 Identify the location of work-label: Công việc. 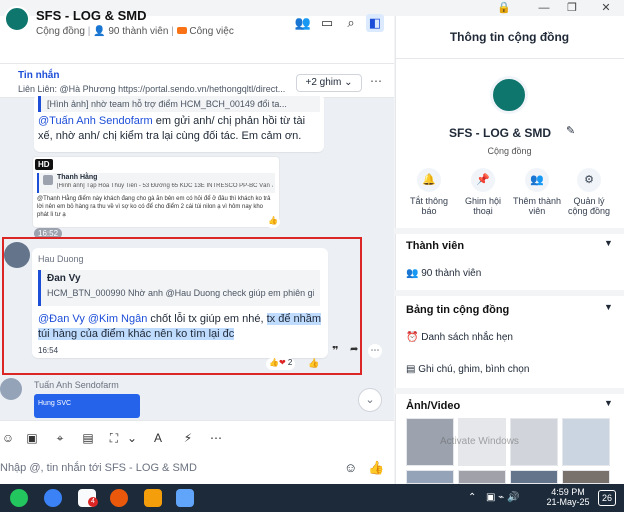
(211, 31).